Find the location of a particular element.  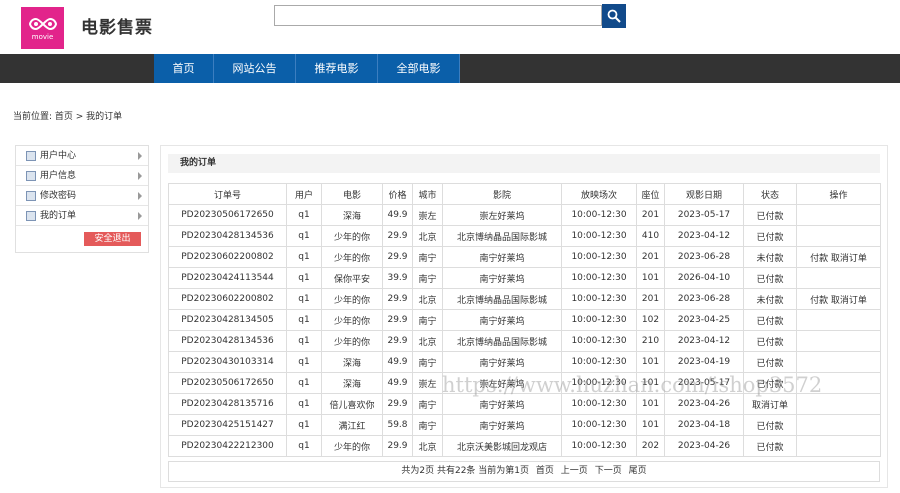

sidebar-item-label: 修改密码 is located at coordinates (58, 195).